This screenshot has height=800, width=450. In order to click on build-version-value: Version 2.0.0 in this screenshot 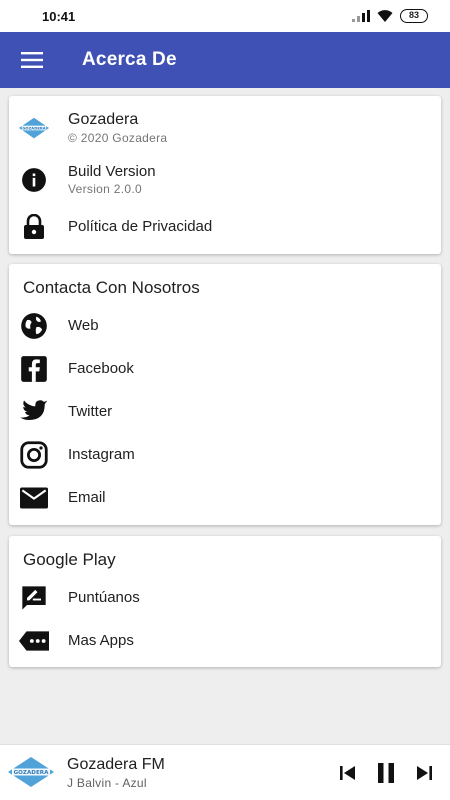, I will do `click(105, 189)`.